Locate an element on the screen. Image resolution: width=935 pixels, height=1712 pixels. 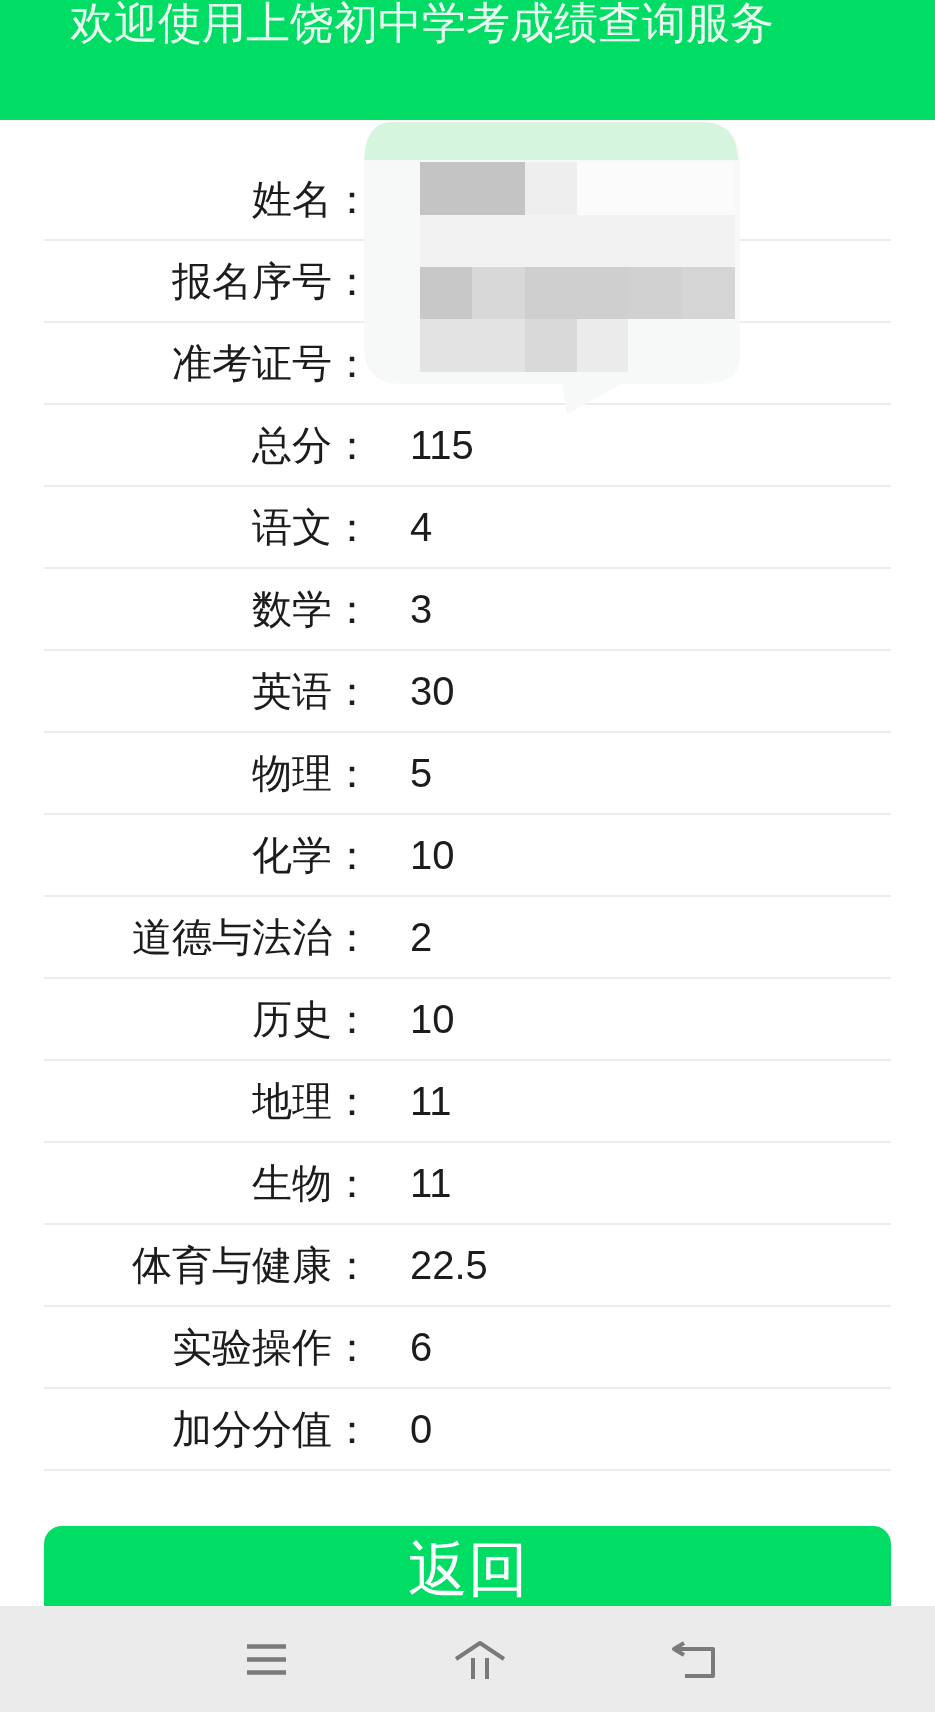
field-label: 加分分值： is located at coordinates (271, 1429).